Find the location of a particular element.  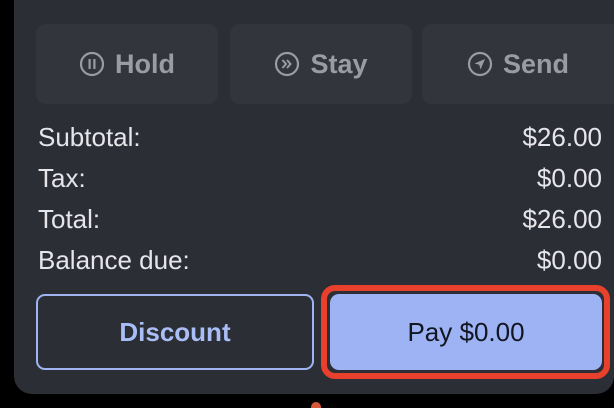

send-button: Send is located at coordinates (518, 64).